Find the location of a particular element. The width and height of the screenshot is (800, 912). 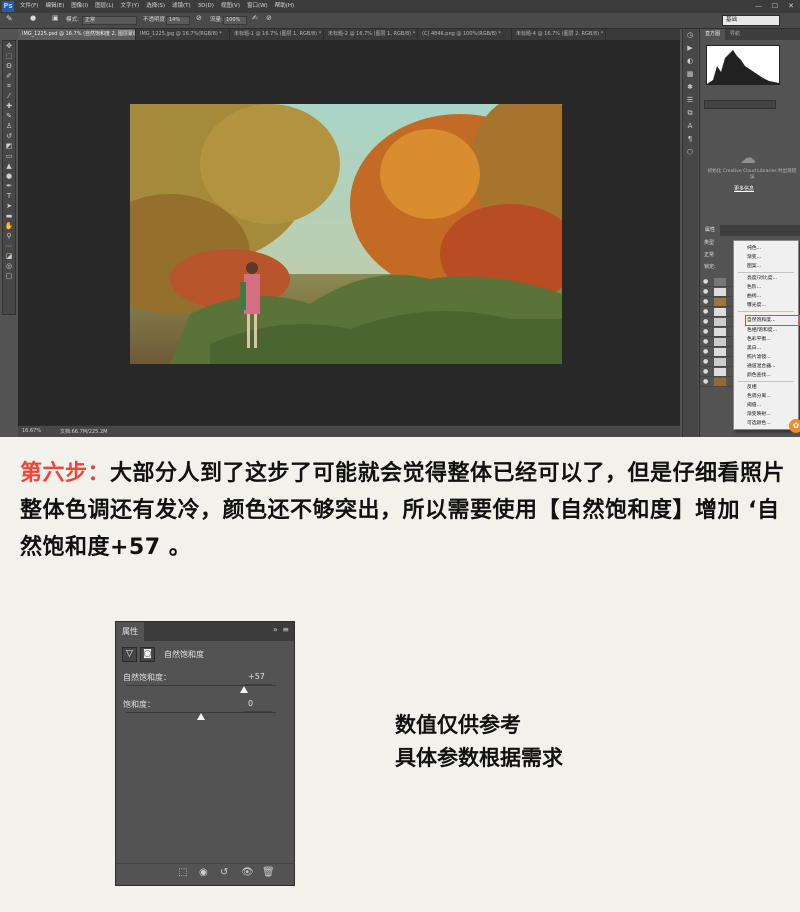

menu-item-1: 编辑(E) is located at coordinates (54, 6).